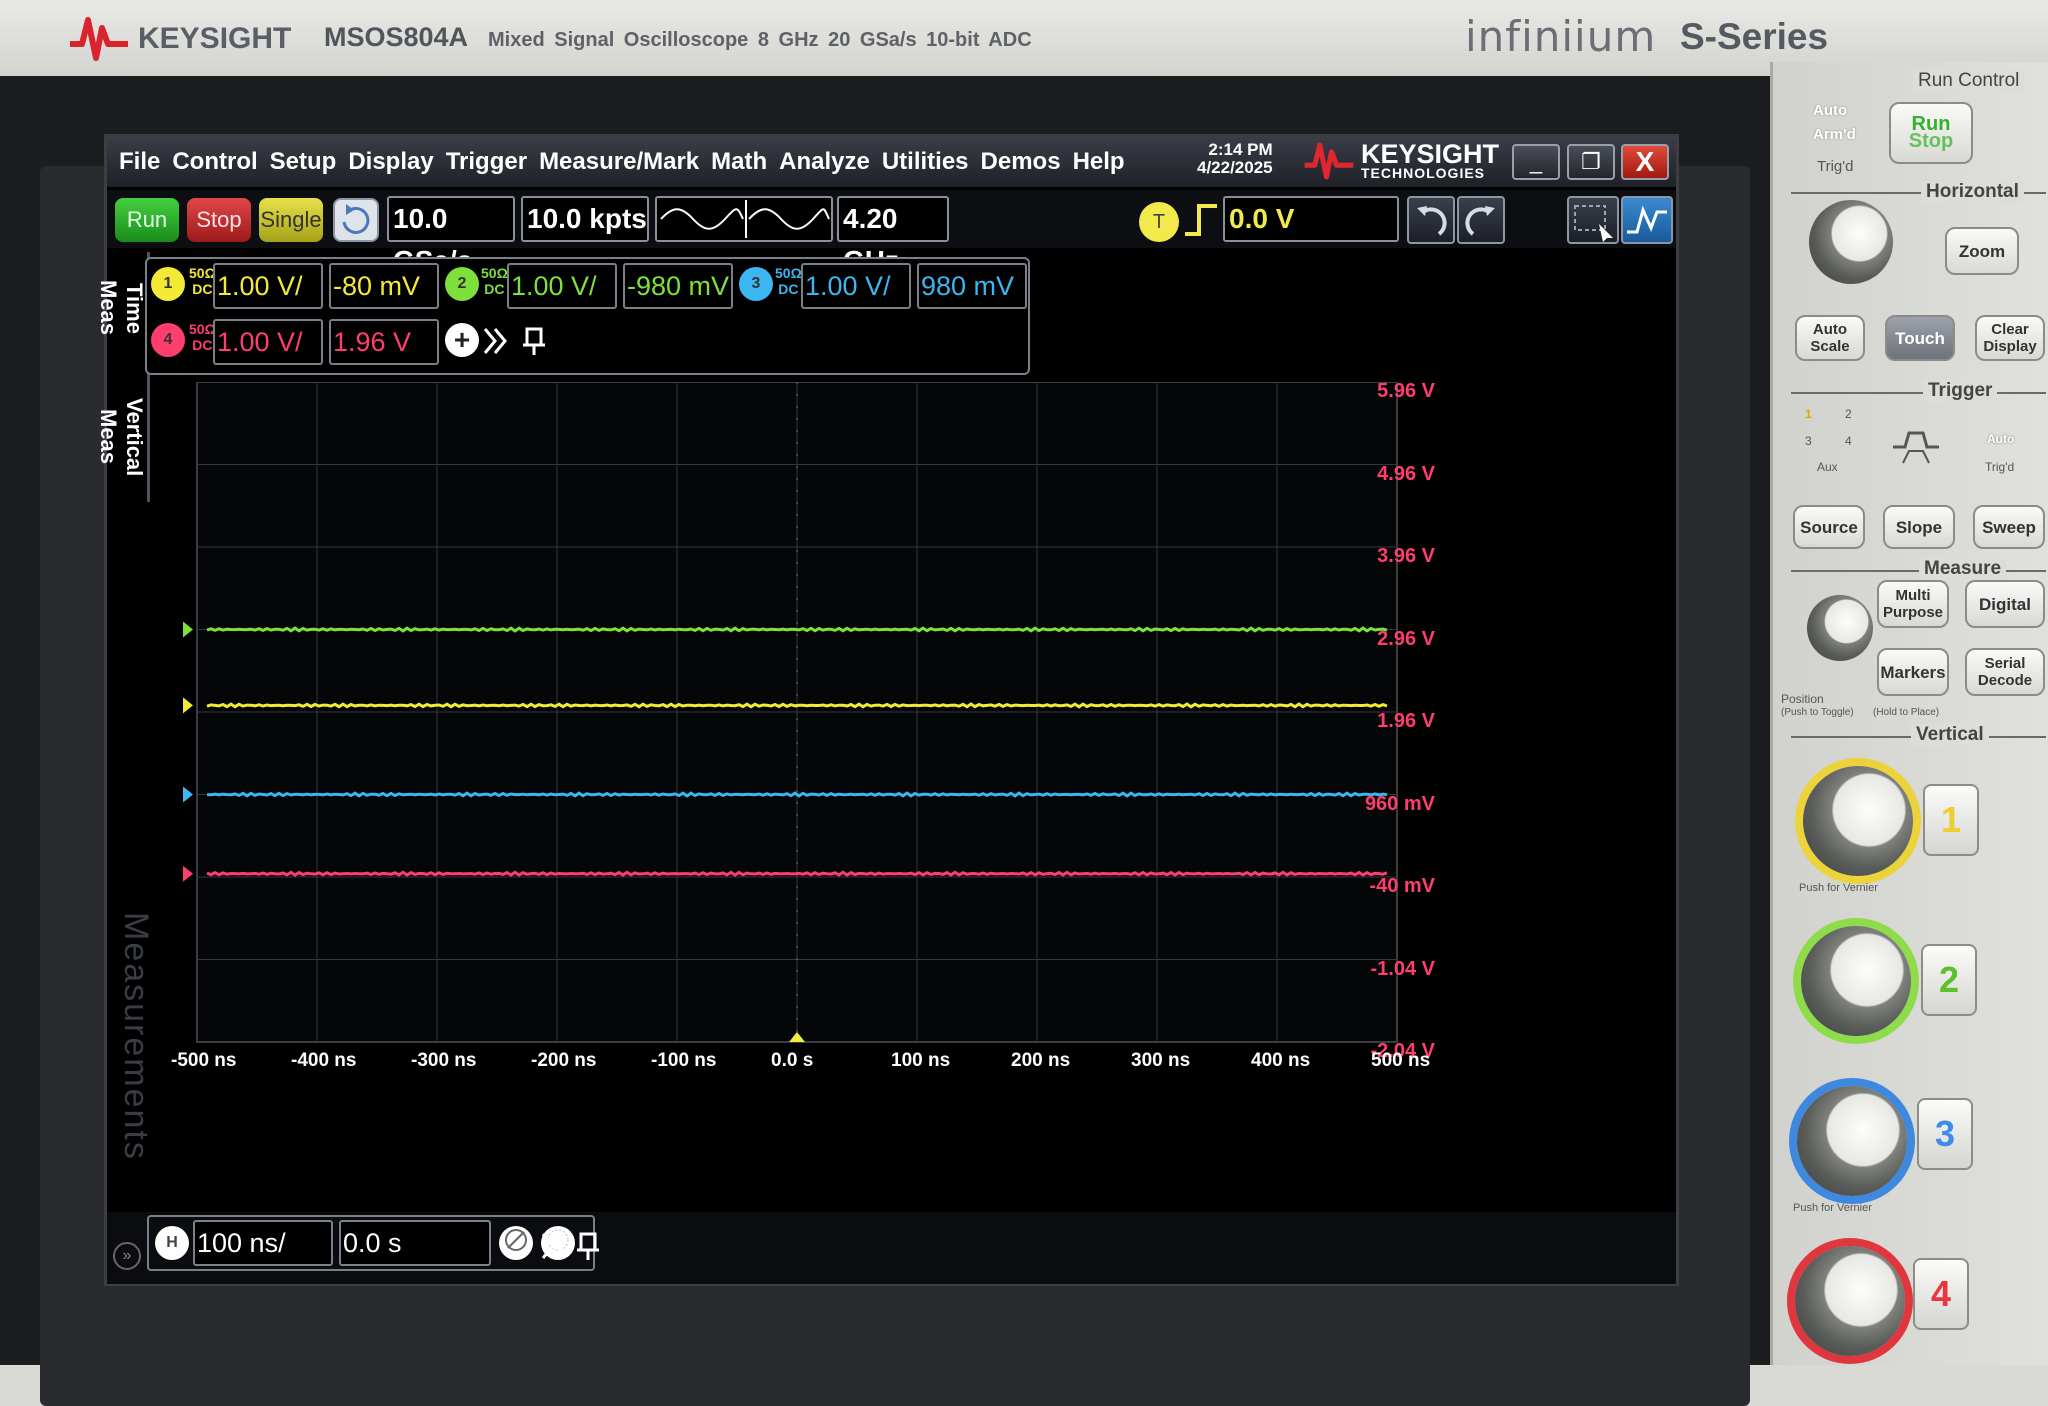 The height and width of the screenshot is (1406, 2048). What do you see at coordinates (1920, 338) in the screenshot?
I see `touch-key: Touch` at bounding box center [1920, 338].